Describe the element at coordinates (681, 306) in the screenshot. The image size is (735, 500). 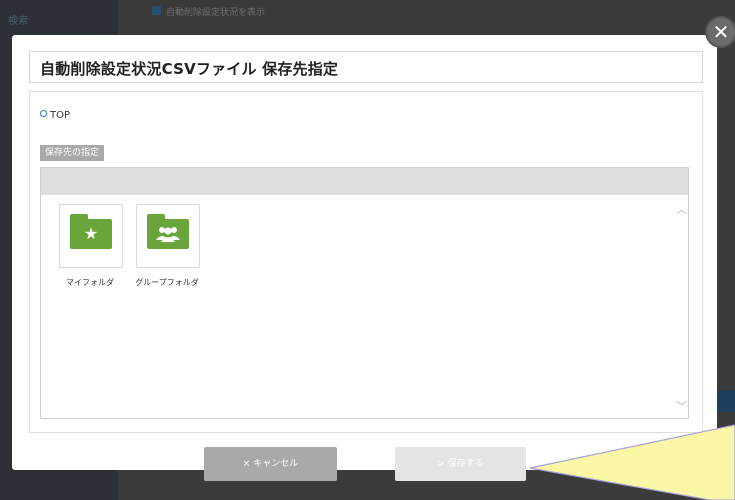
I see `folder-panel-scrollbar: ︿ ﹀` at that location.